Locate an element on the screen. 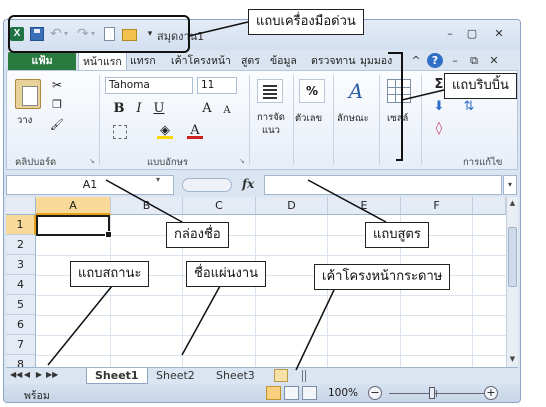  open-folder-icon is located at coordinates (129, 35).